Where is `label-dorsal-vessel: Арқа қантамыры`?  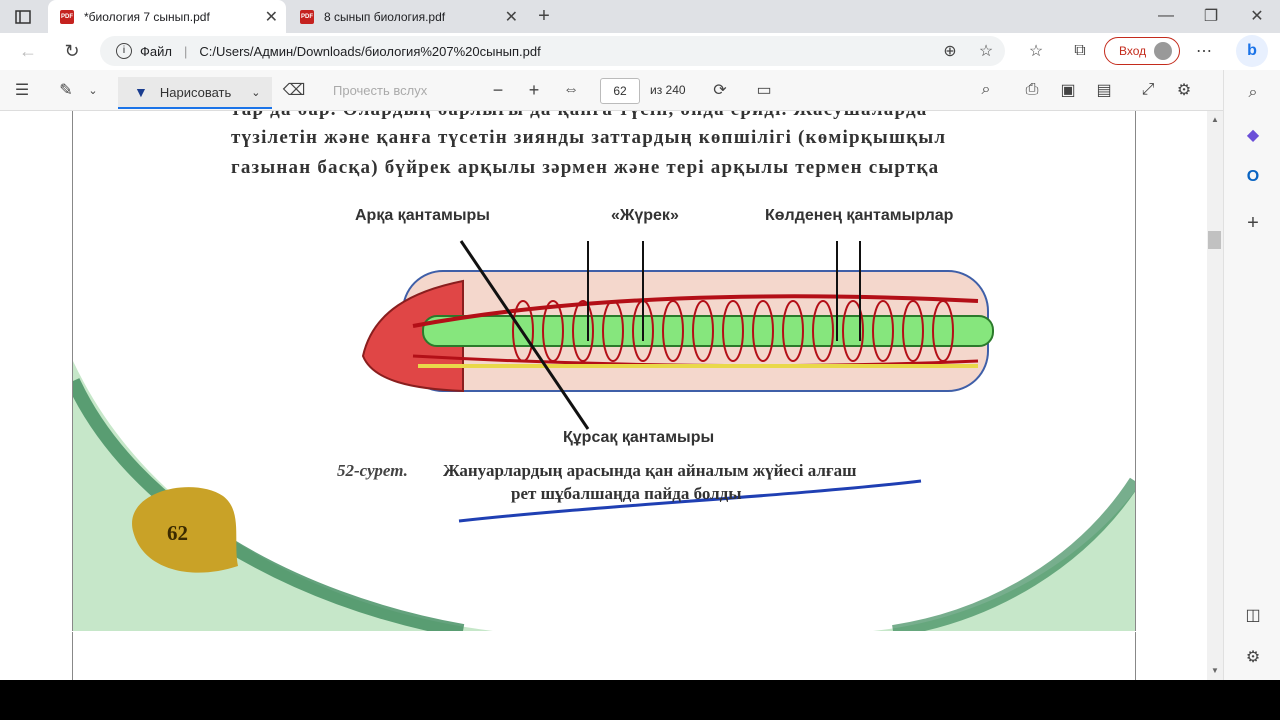 label-dorsal-vessel: Арқа қантамыры is located at coordinates (422, 215).